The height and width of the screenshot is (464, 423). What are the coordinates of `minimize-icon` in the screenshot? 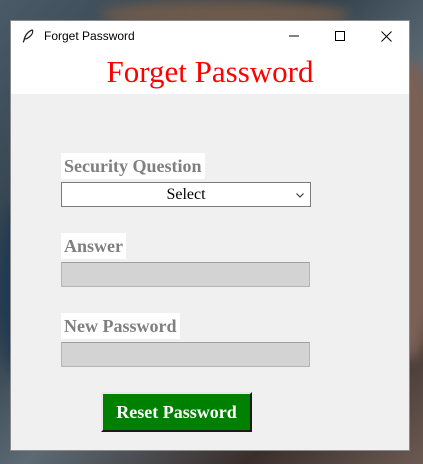 It's located at (294, 36).